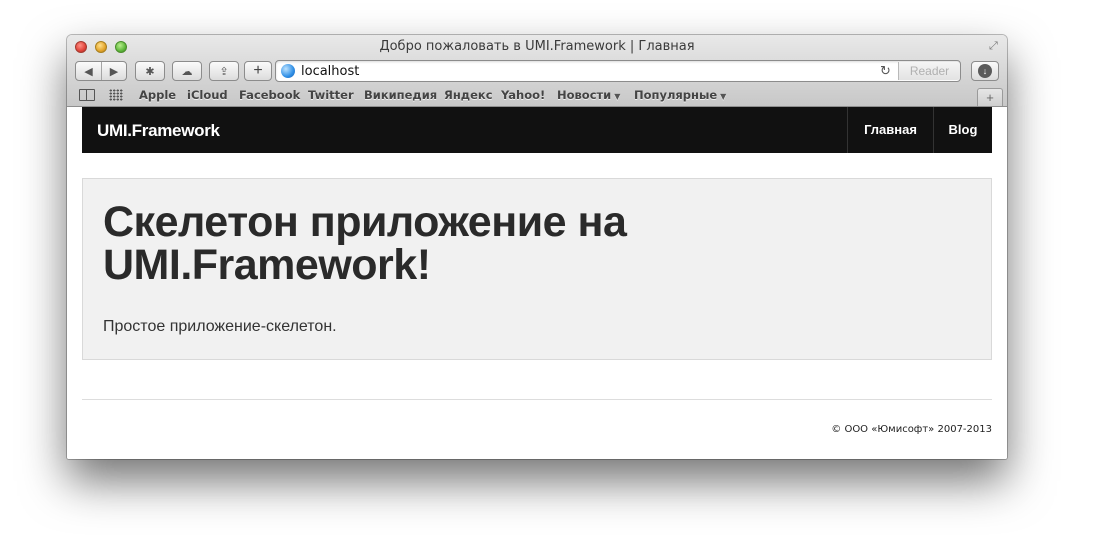 The width and height of the screenshot is (1105, 550). I want to click on downloads-button: ↓, so click(985, 71).